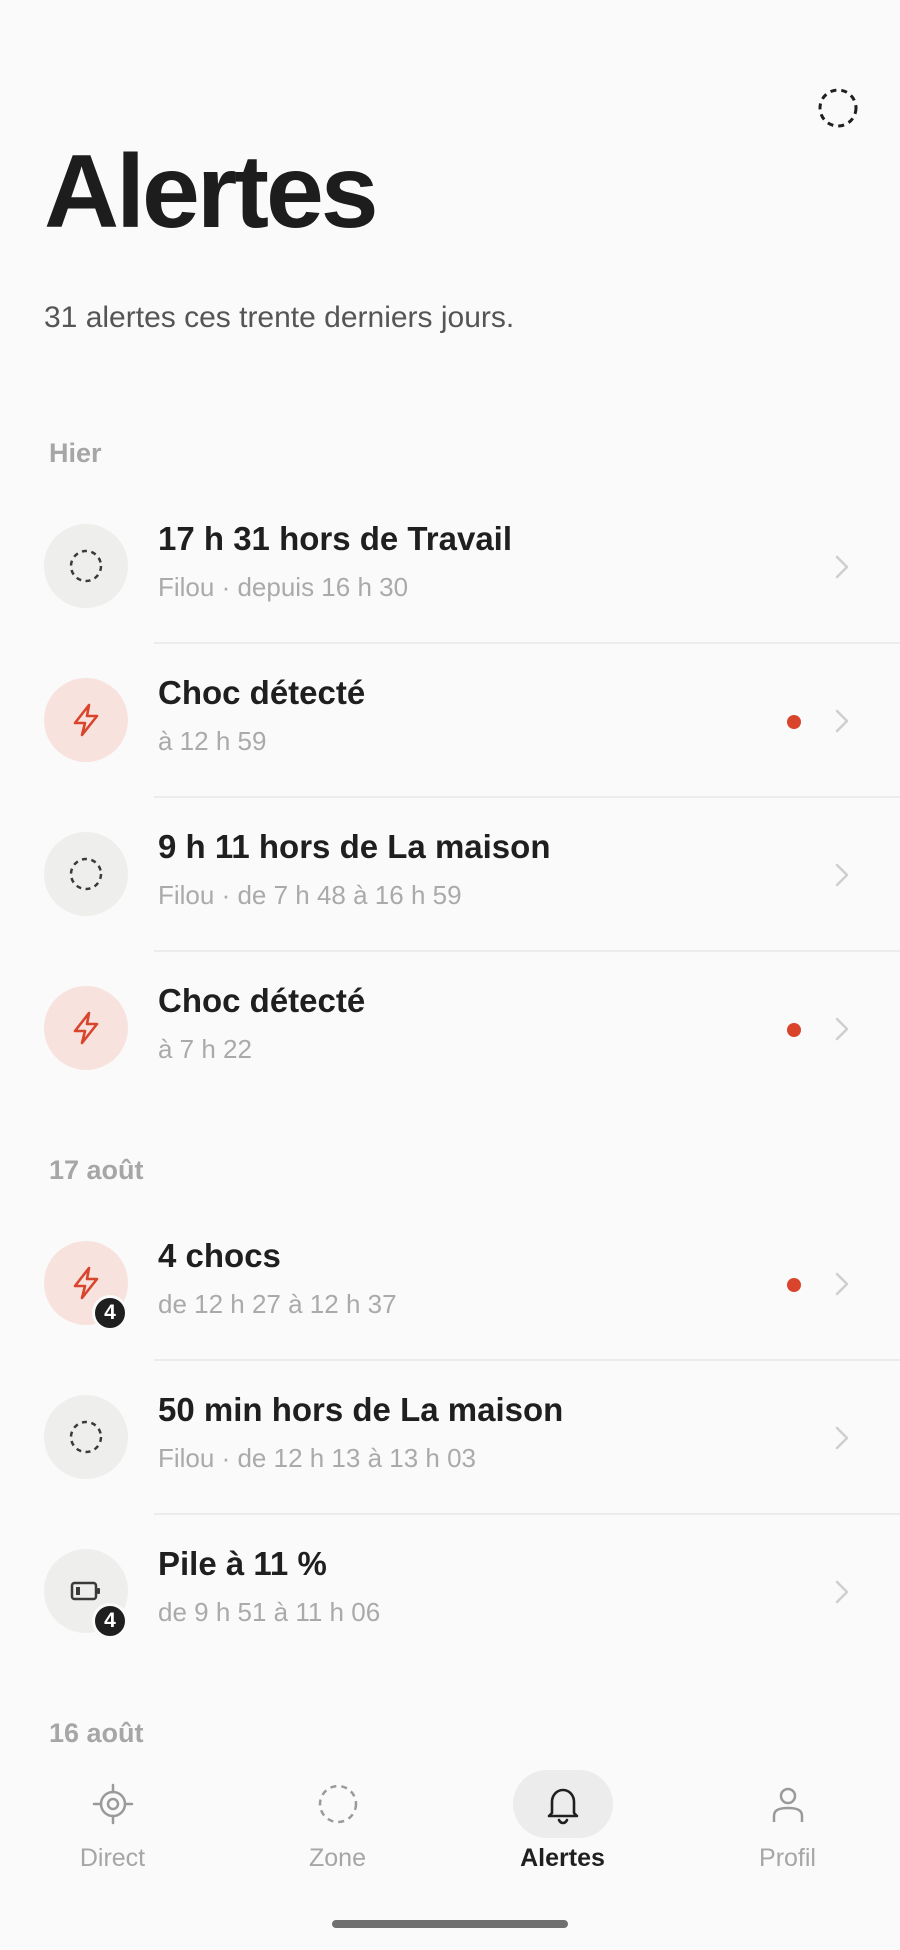 The height and width of the screenshot is (1950, 900). I want to click on alert-subtitle: Filou · de 12 h 13 à 13 h 03, so click(317, 1458).